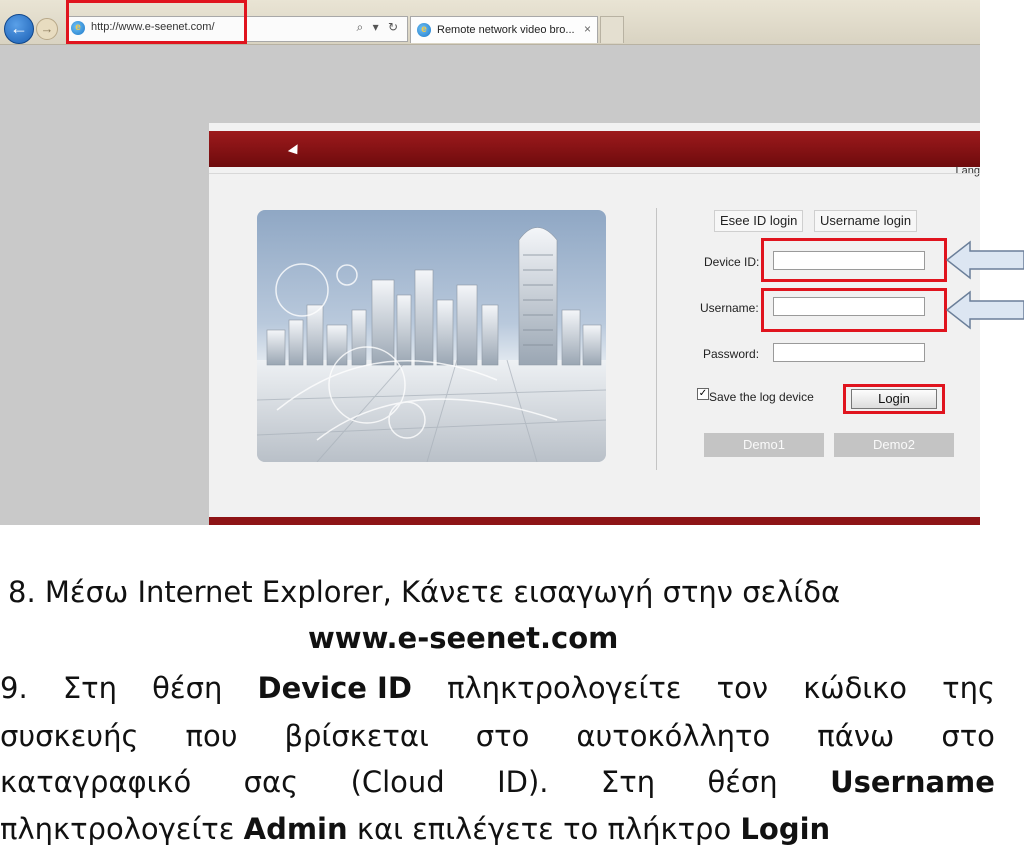 This screenshot has width=1024, height=855. Describe the element at coordinates (587, 29) in the screenshot. I see `close-icon: ×` at that location.